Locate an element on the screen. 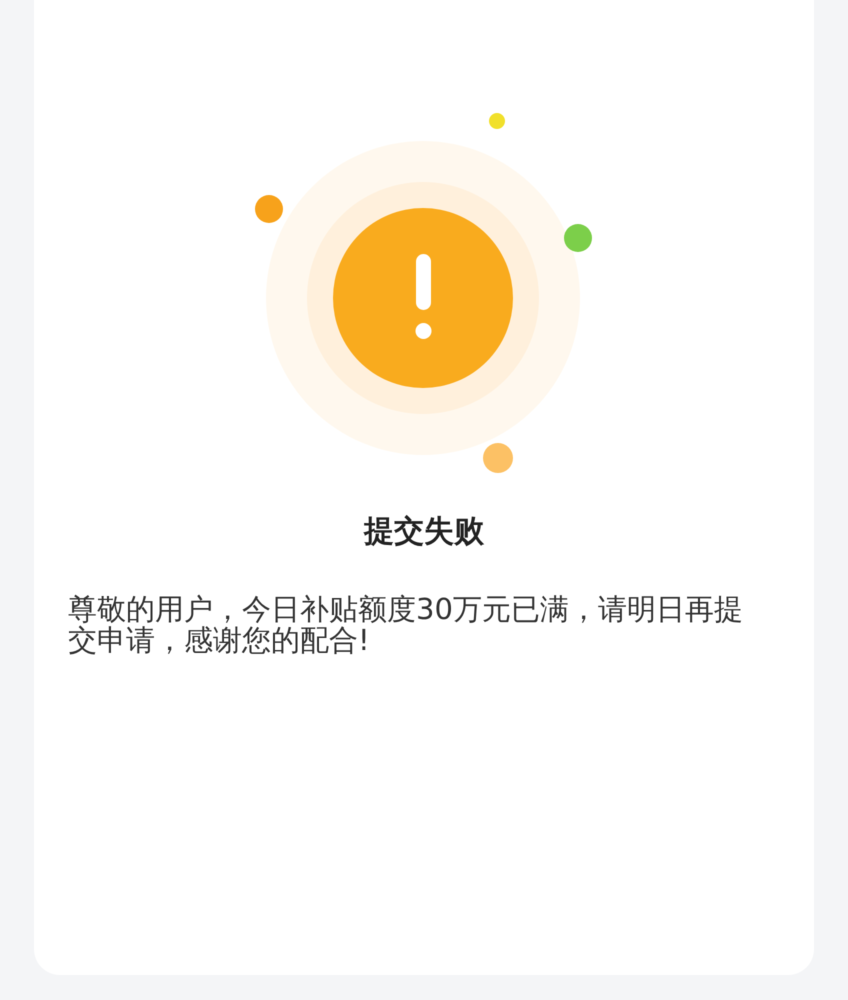  dialog-message: 尊敬的用户，今日补贴额度30万元已满，请明日再提交申请，感谢您的配合! is located at coordinates (406, 625).